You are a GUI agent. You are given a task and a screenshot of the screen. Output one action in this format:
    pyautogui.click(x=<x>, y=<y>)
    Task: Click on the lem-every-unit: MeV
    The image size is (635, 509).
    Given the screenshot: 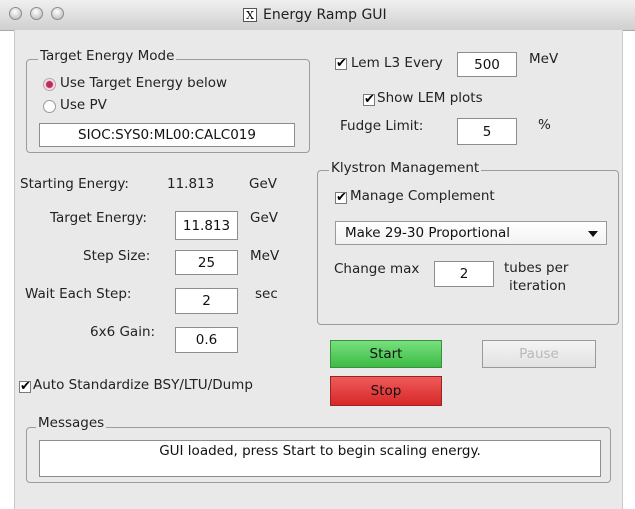 What is the action you would take?
    pyautogui.click(x=544, y=59)
    